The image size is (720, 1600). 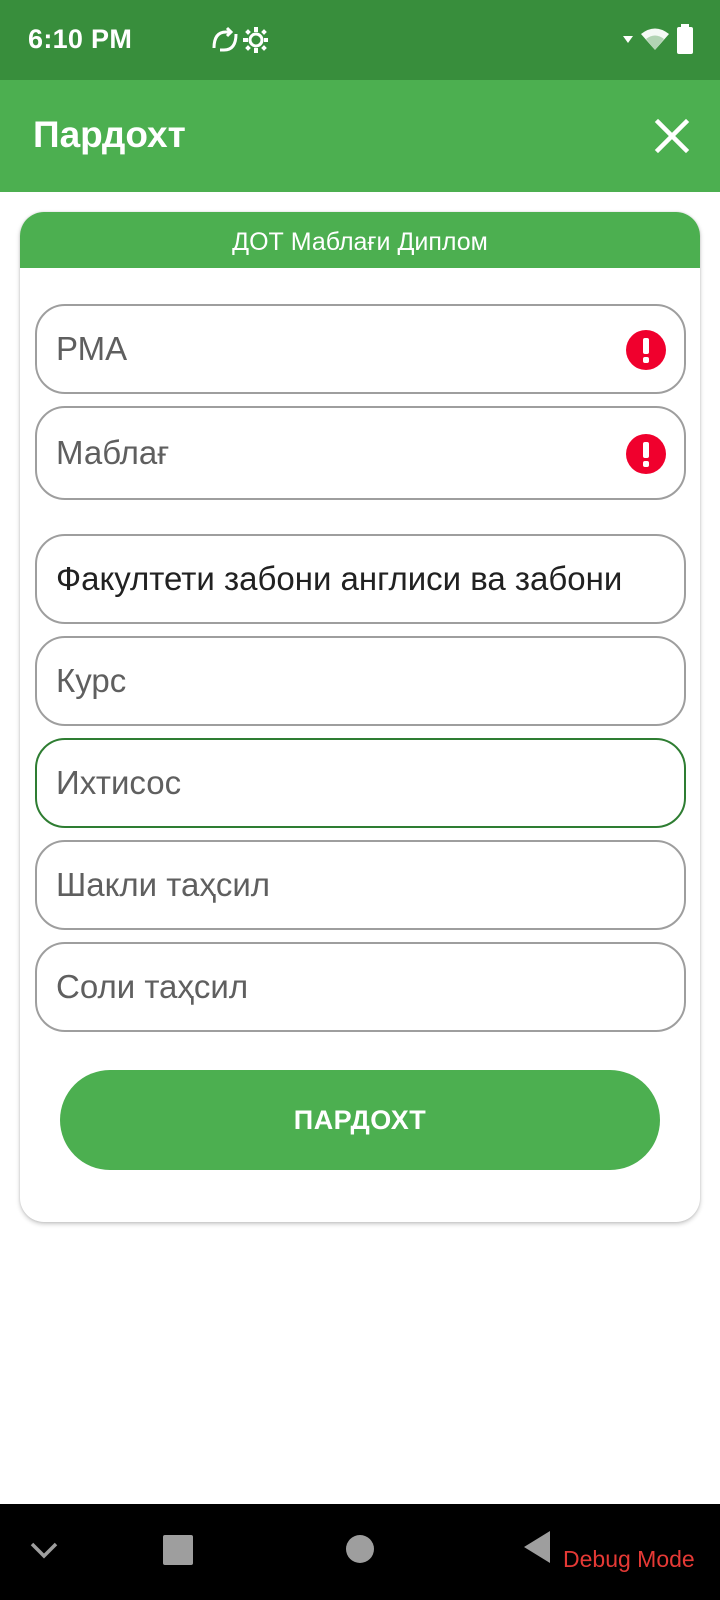 I want to click on recents-button-icon, so click(x=178, y=1550).